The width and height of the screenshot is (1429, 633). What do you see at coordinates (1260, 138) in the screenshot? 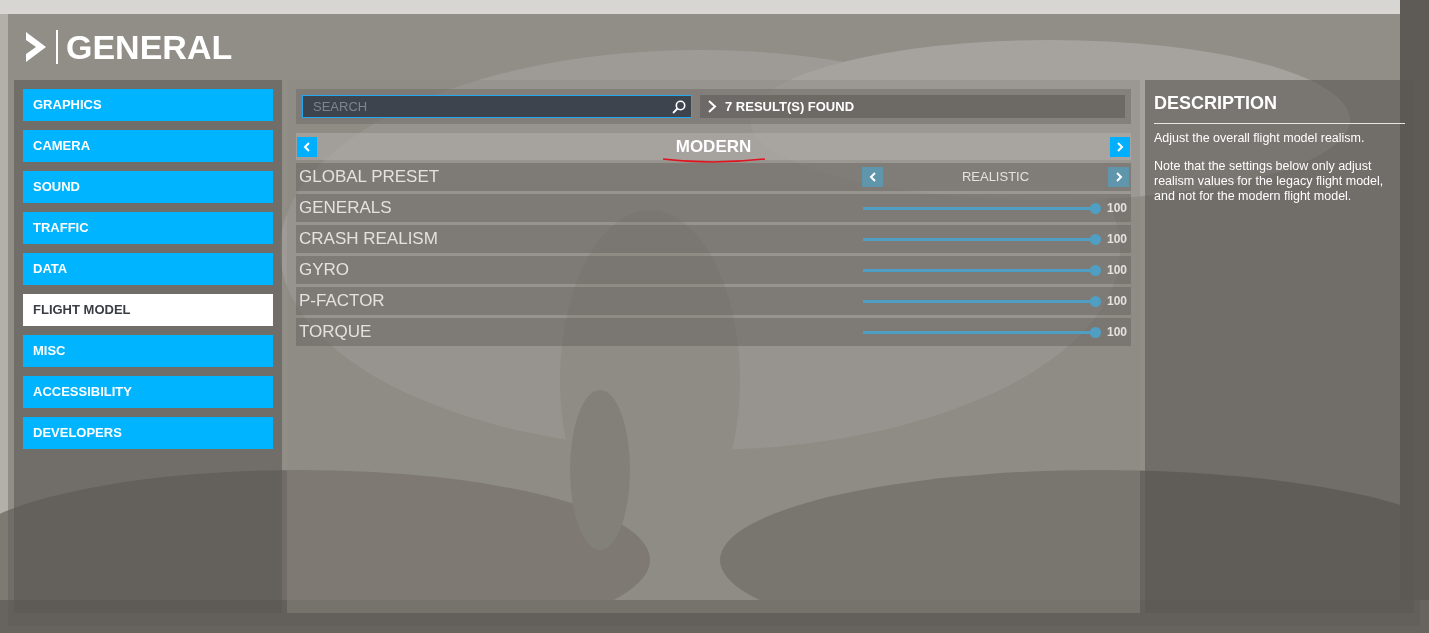
I see `description-text: Adjust the overall flight model realism.` at bounding box center [1260, 138].